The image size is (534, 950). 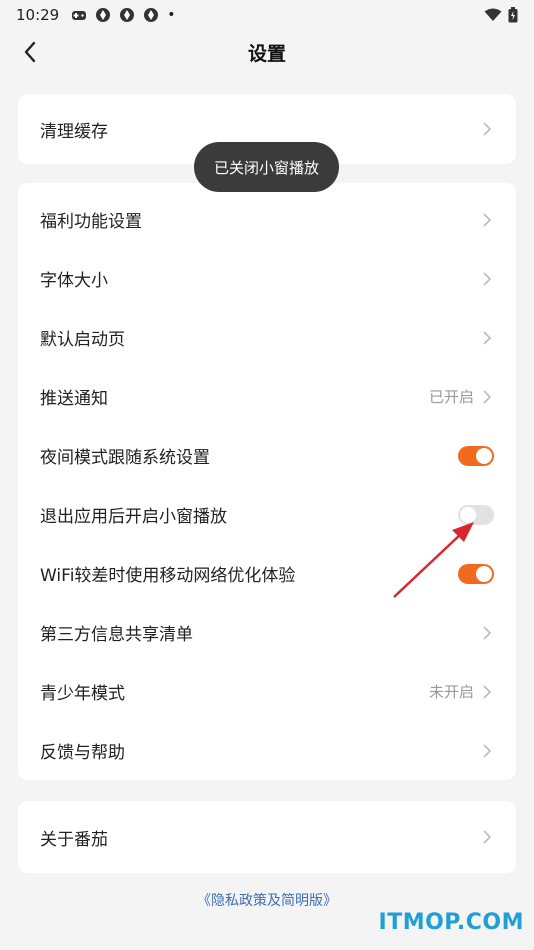 I want to click on row-label: 夜间模式跟随系统设置, so click(x=125, y=458).